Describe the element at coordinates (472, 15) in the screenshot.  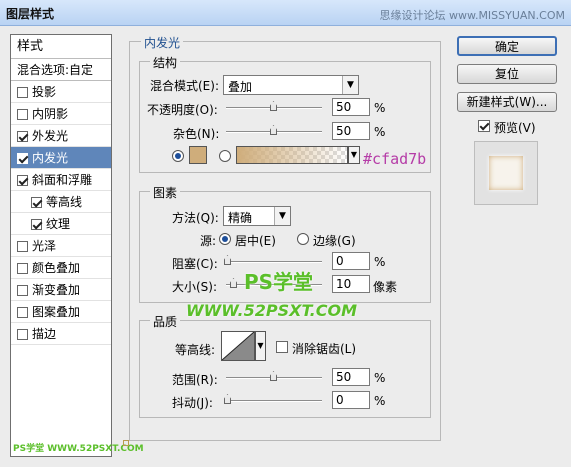
I see `watermark: 思缘设计论坛 www.MISSYUAN.COM` at that location.